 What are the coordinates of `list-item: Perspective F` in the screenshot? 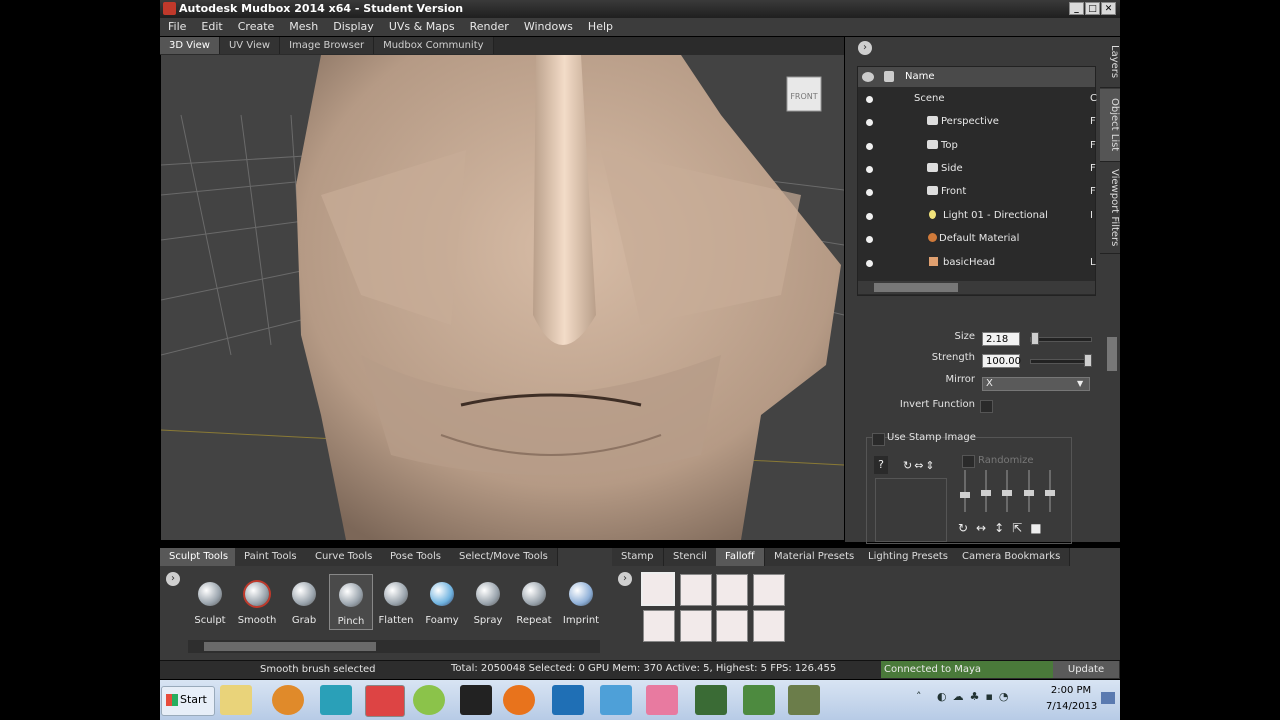 It's located at (977, 123).